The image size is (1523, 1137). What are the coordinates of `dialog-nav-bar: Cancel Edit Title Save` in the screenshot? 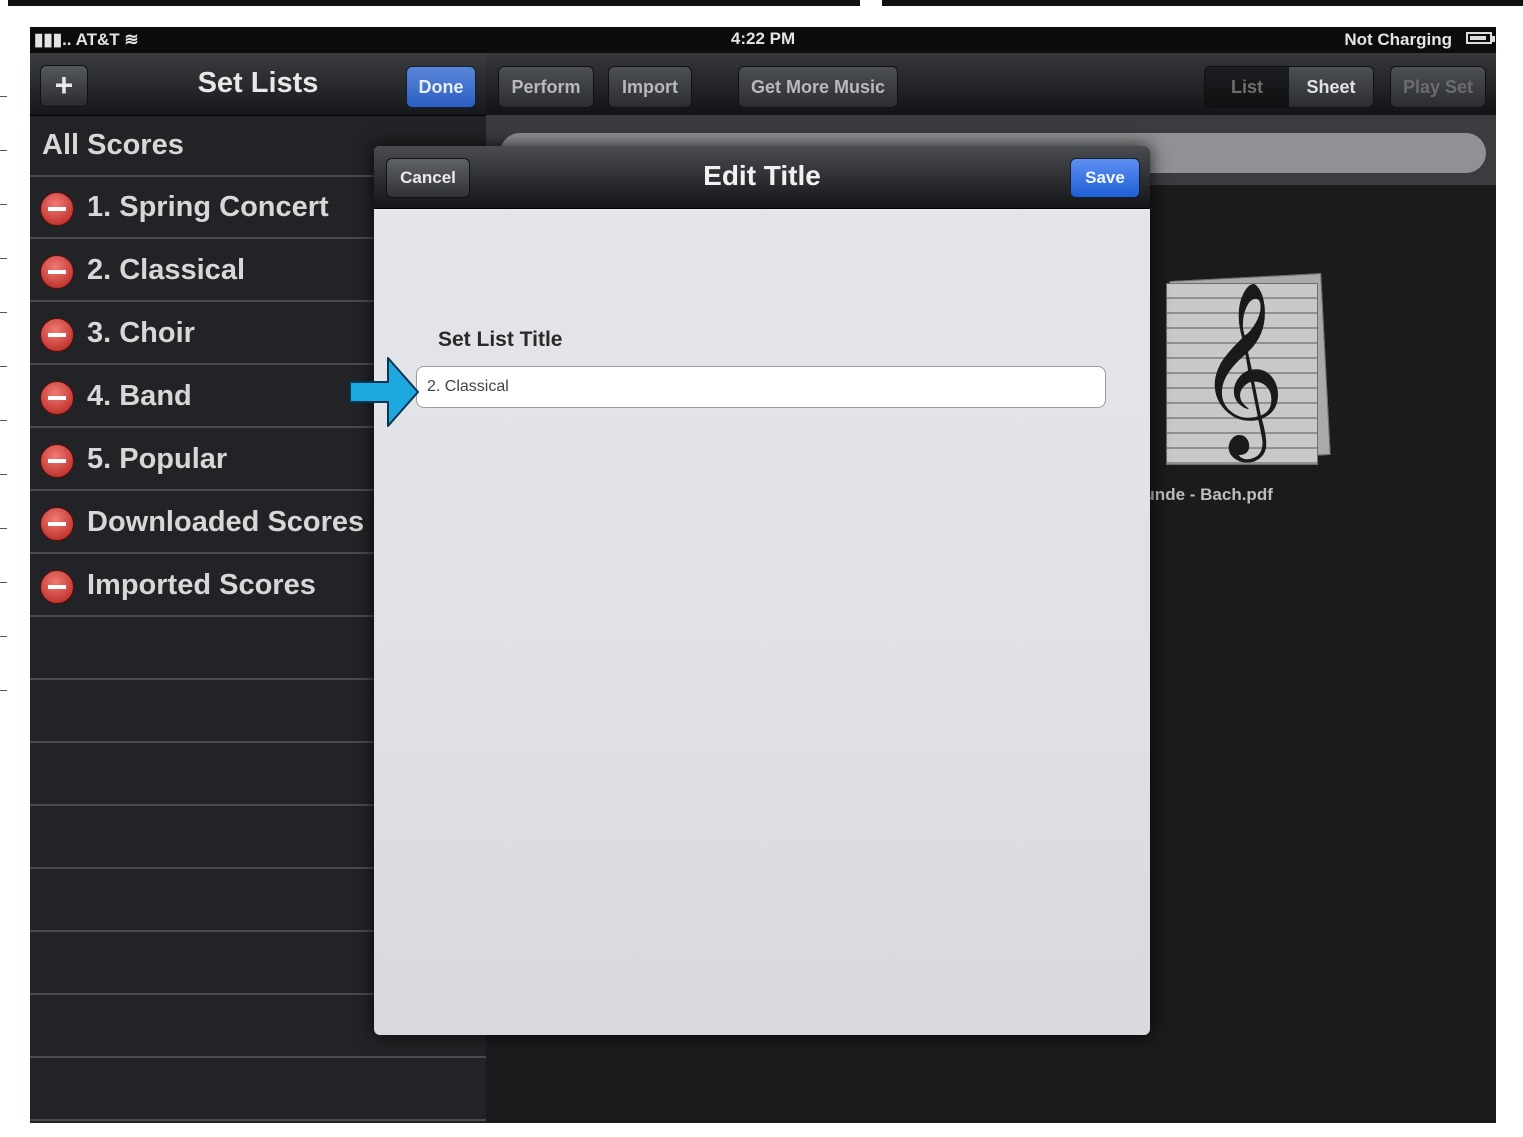 It's located at (762, 177).